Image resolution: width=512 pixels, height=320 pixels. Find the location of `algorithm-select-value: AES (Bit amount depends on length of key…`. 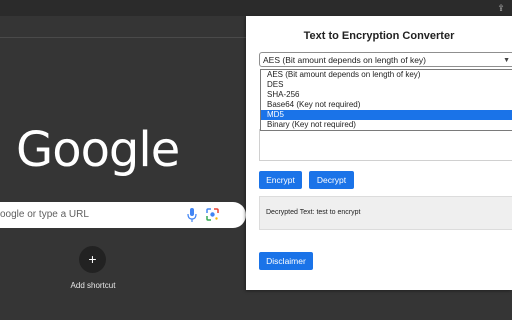

algorithm-select-value: AES (Bit amount depends on length of key… is located at coordinates (345, 60).